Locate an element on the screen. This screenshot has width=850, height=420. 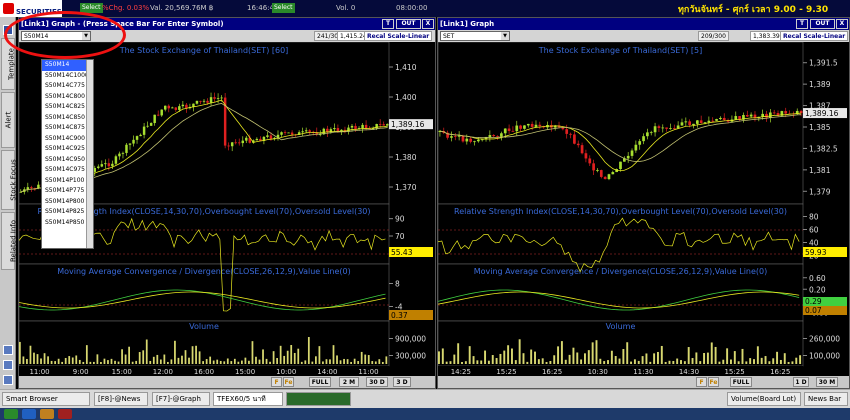
tab-stock-focus: Stock Focus is located at coordinates (9, 180).